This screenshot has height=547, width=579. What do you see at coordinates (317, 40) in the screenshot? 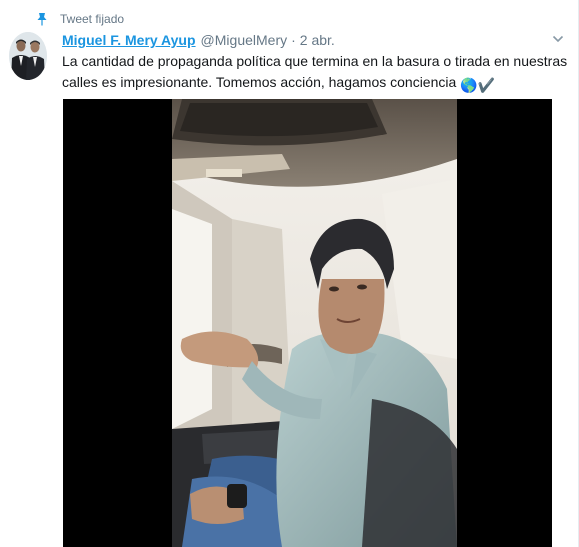
I see `tweet-timestamp: 2 abr.` at bounding box center [317, 40].